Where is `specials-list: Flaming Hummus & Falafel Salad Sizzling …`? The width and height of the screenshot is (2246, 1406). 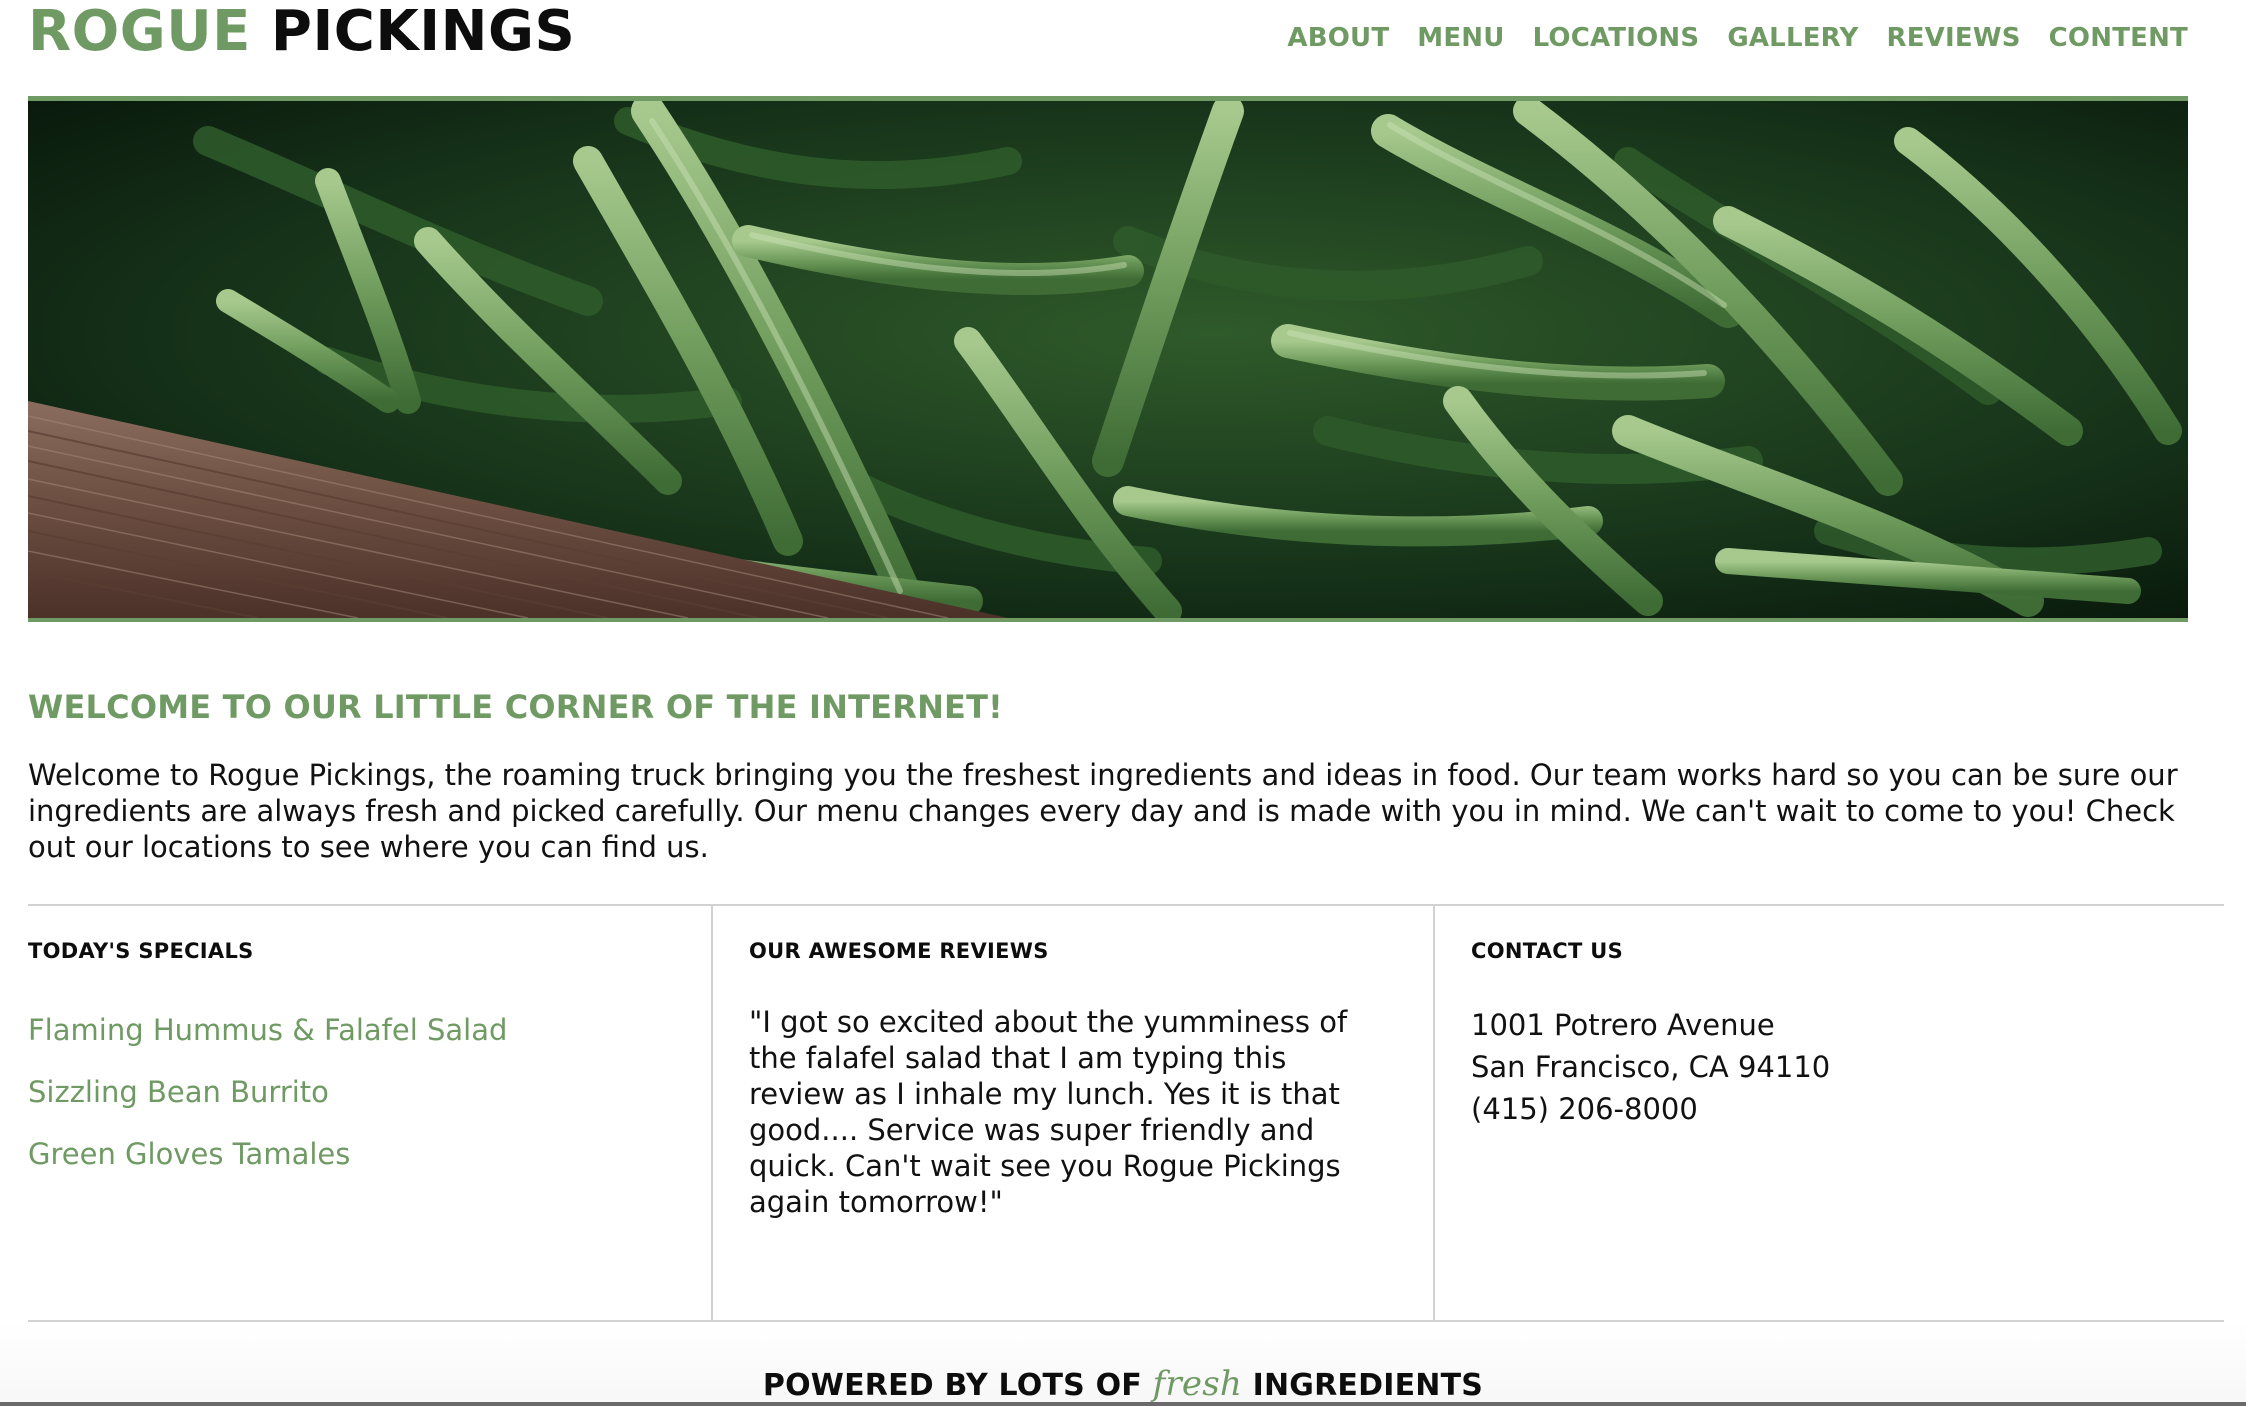 specials-list: Flaming Hummus & Falafel Salad Sizzling … is located at coordinates (369, 1092).